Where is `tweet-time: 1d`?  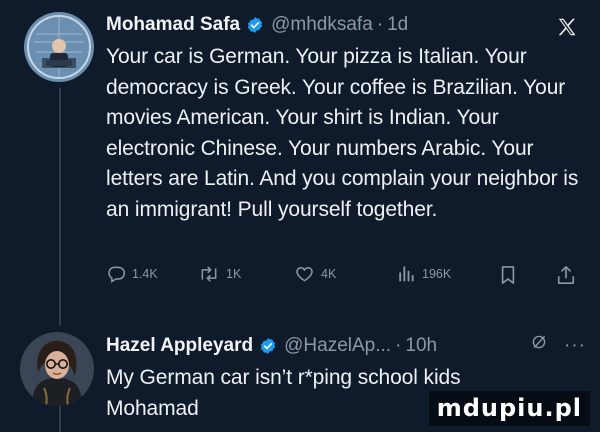
tweet-time: 1d is located at coordinates (397, 25).